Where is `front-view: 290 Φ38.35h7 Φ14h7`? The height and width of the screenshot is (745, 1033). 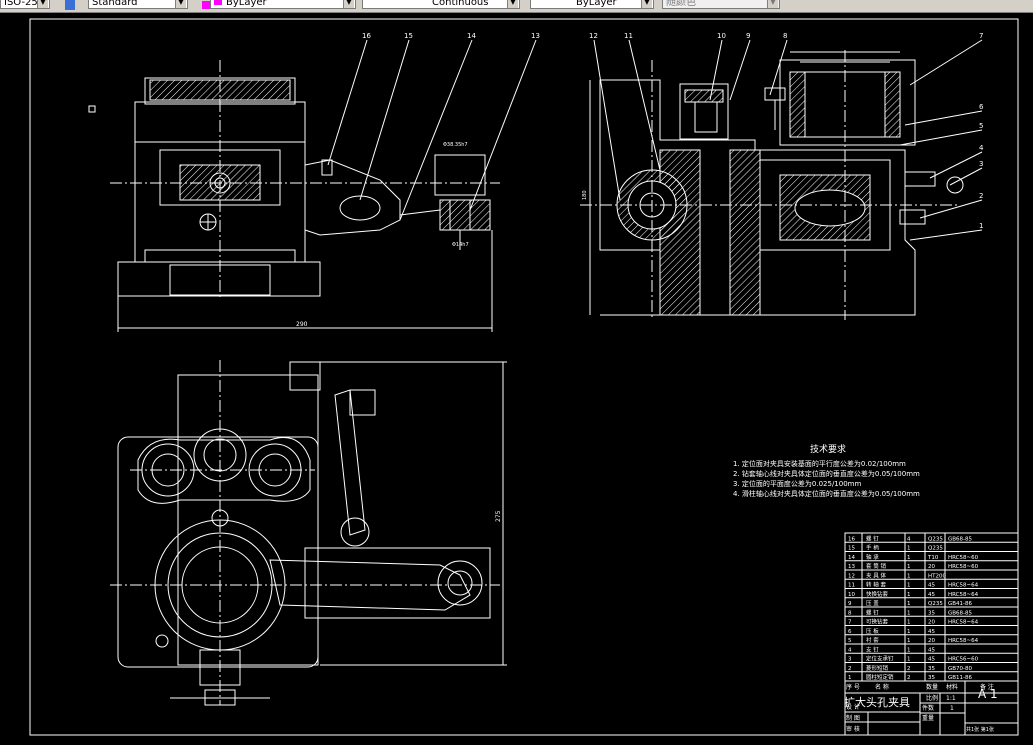
front-view: 290 Φ38.35h7 Φ14h7 is located at coordinates (305, 196).